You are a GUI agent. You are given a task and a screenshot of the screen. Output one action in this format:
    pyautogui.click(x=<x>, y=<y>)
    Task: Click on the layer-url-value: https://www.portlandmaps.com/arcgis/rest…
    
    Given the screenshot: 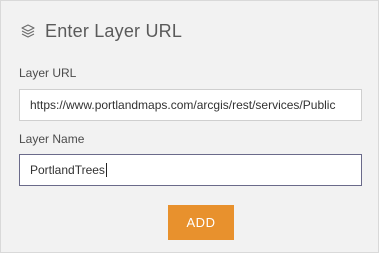 What is the action you would take?
    pyautogui.click(x=183, y=105)
    